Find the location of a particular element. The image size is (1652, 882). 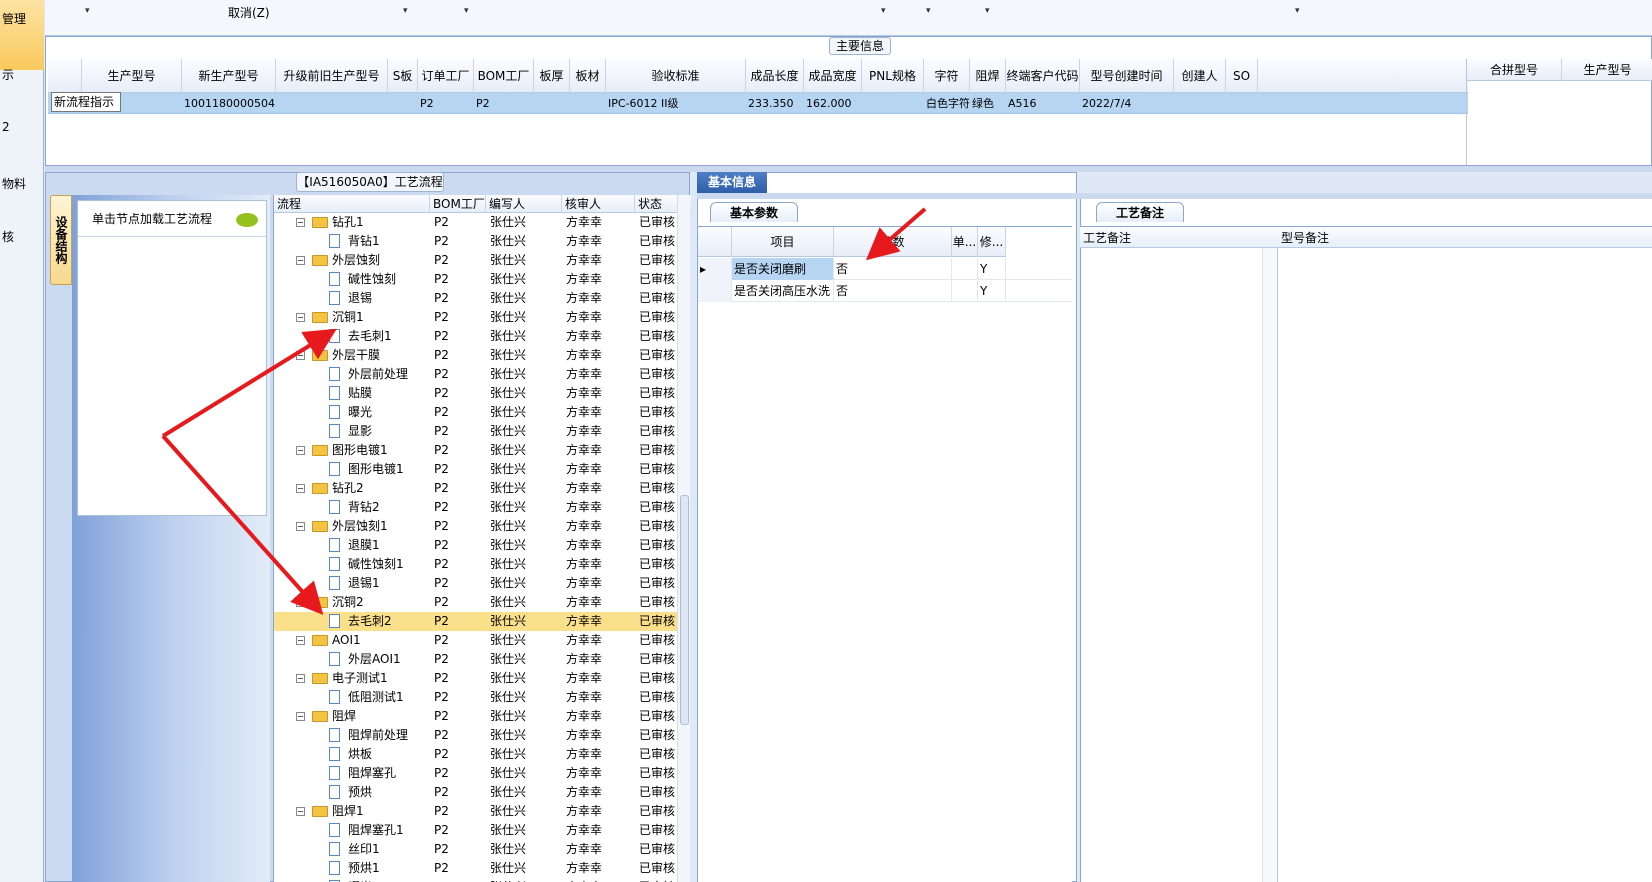

left-nav-label: 核 is located at coordinates (8, 236).